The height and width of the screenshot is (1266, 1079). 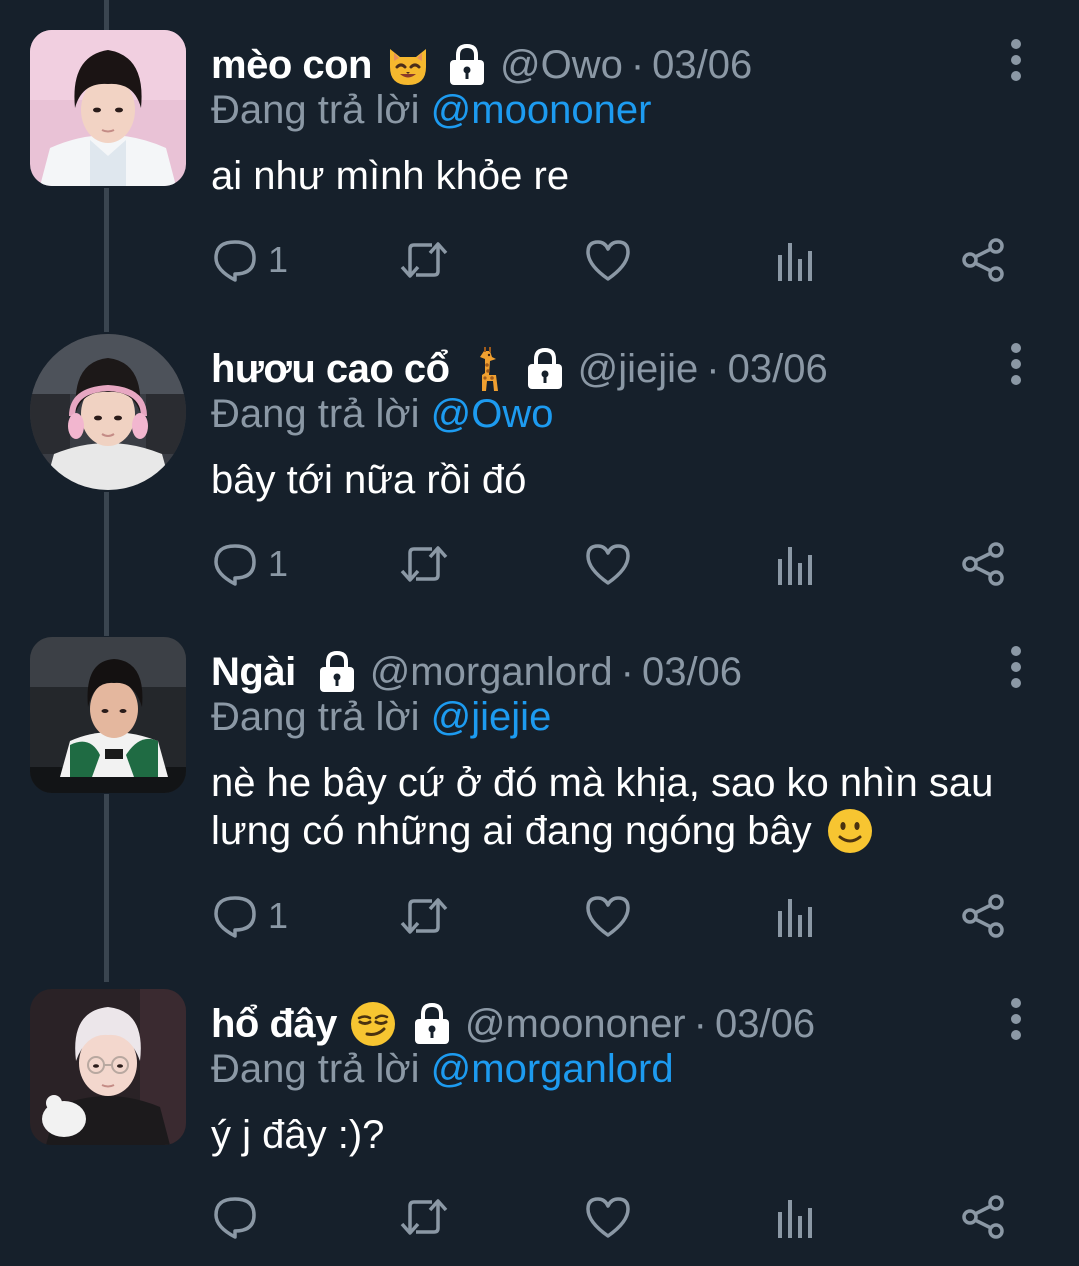 I want to click on user-handle: @Owo, so click(x=561, y=65).